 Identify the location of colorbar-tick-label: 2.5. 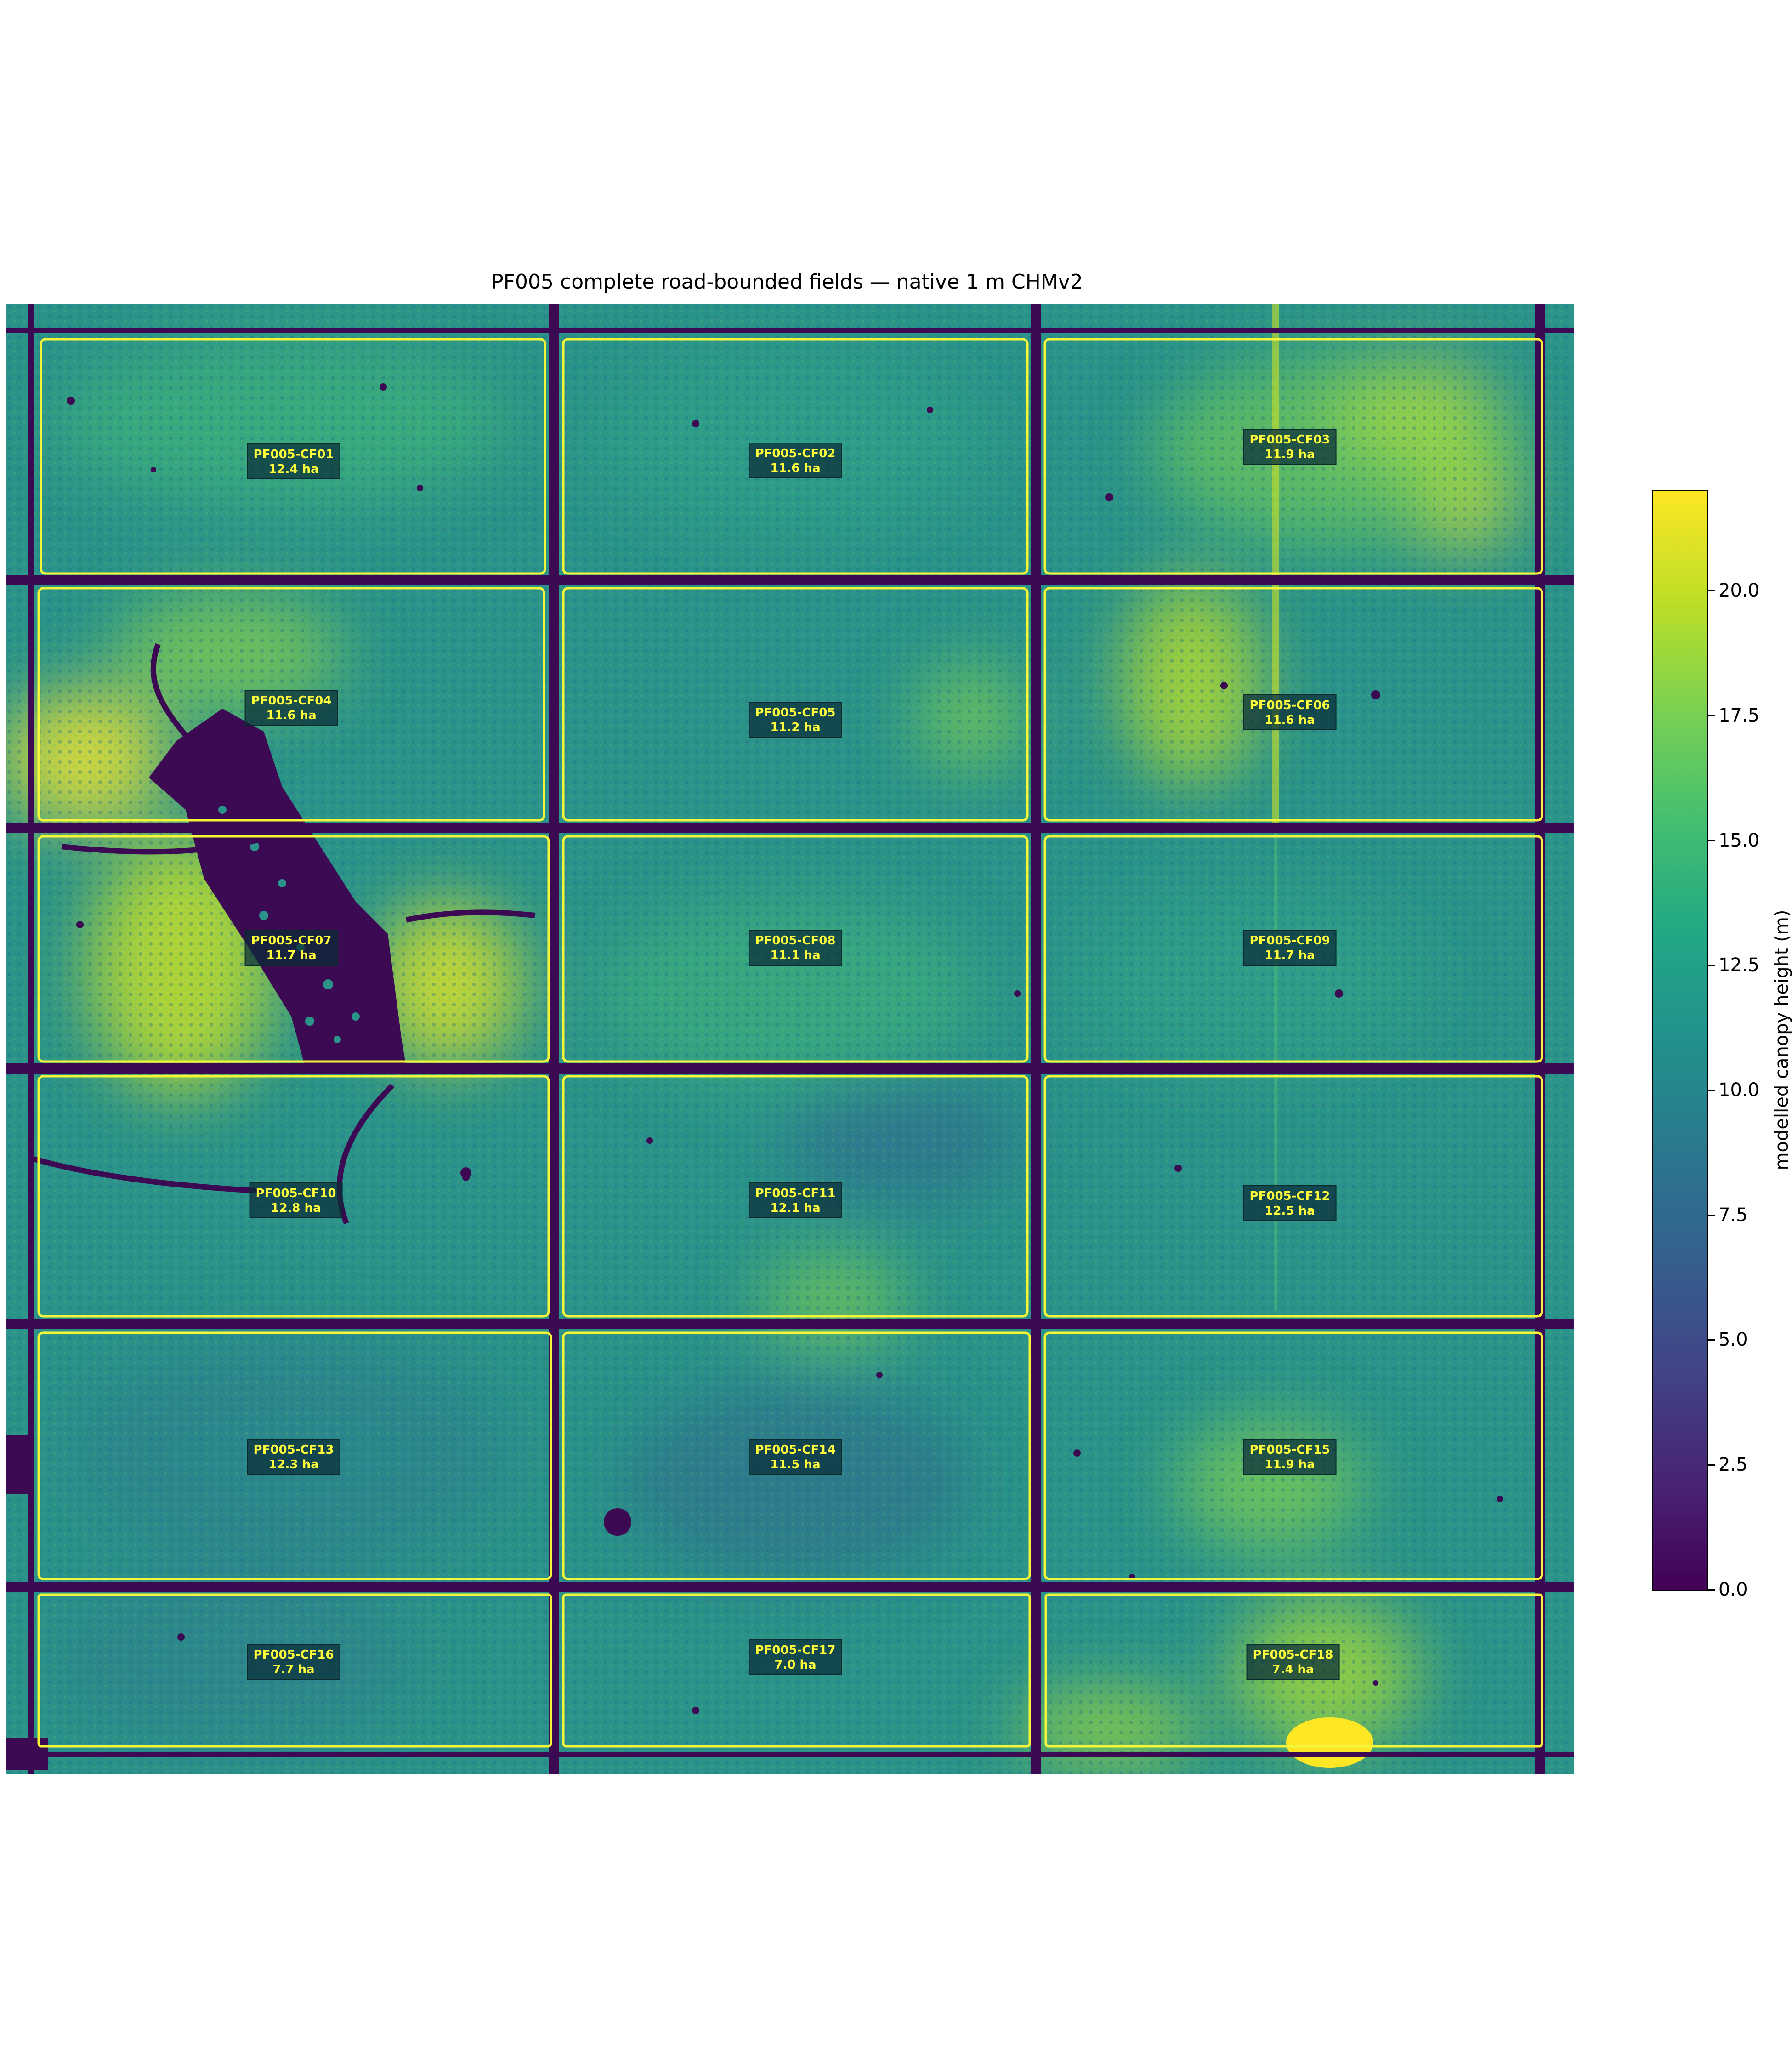
(1733, 1464).